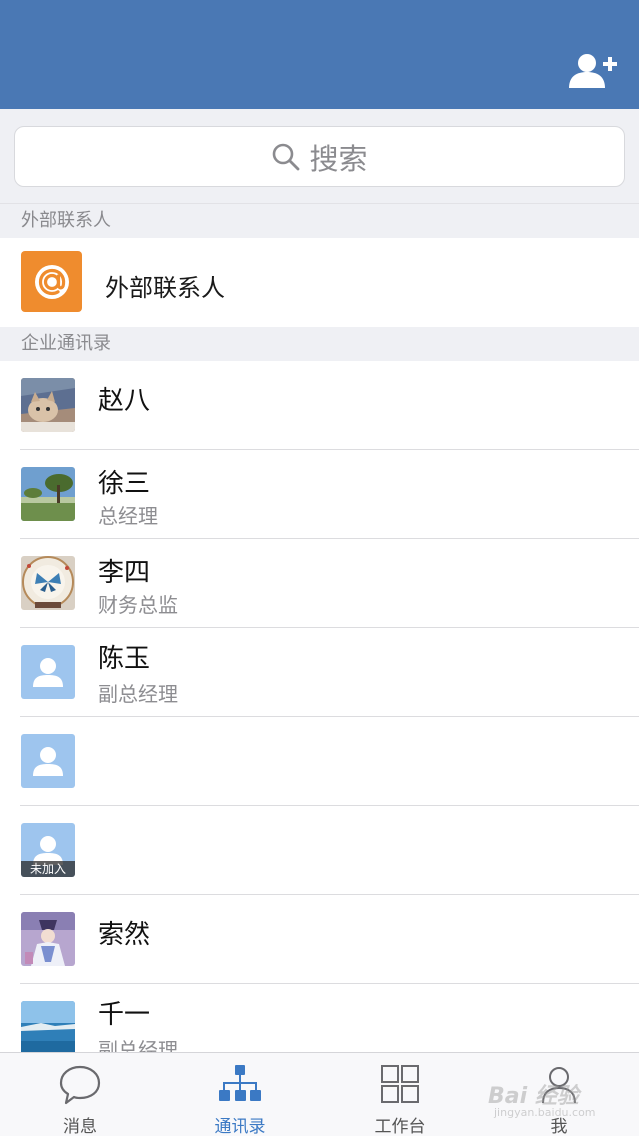 The image size is (639, 1136). I want to click on add-contact-icon, so click(593, 72).